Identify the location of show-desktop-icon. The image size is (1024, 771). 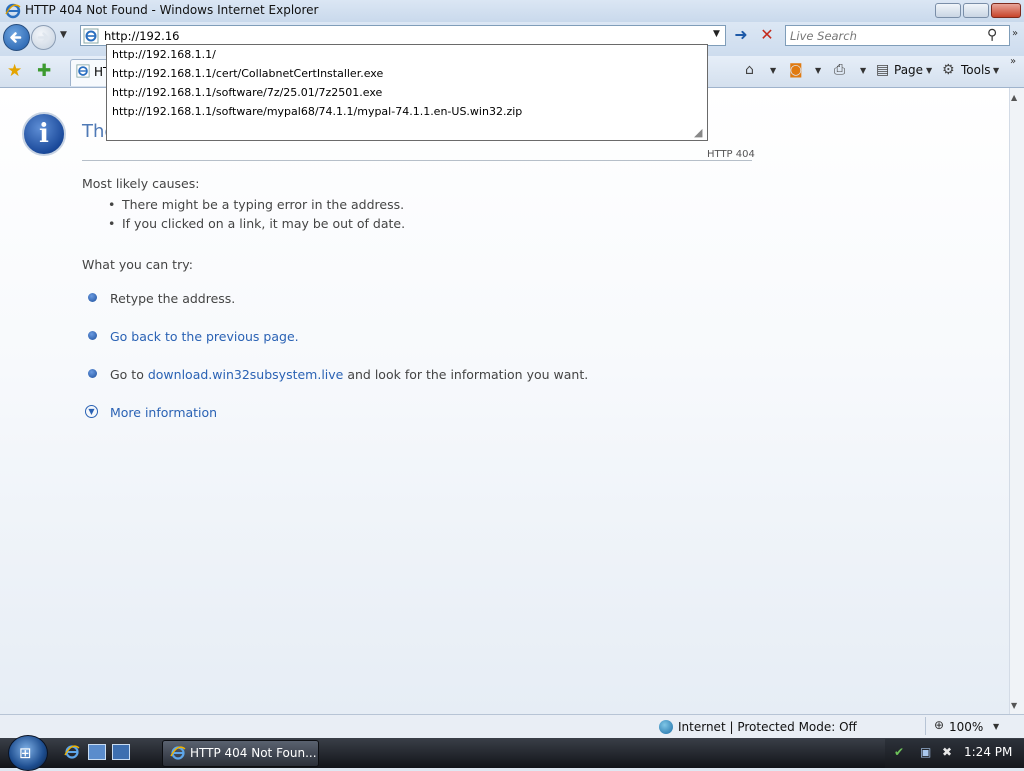
(97, 752).